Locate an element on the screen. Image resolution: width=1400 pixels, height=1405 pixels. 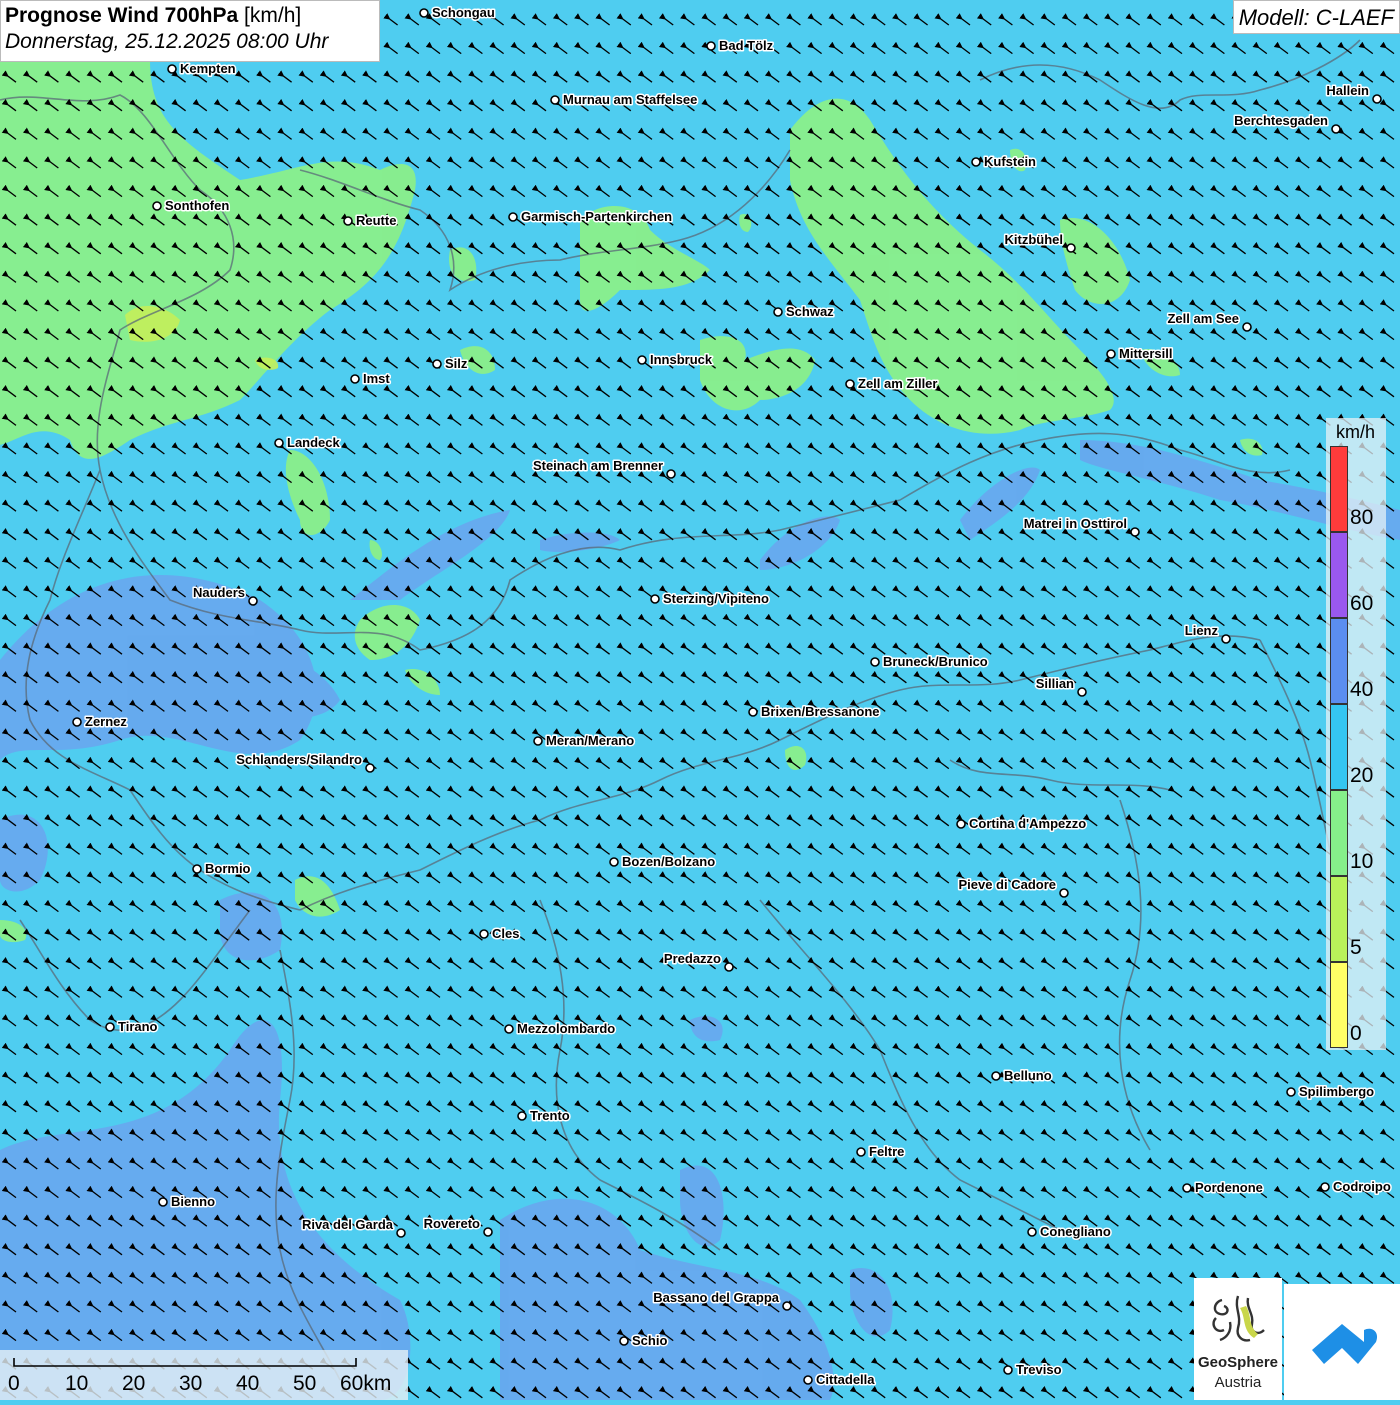
city-marker: Mezzolombardo is located at coordinates (560, 1029).